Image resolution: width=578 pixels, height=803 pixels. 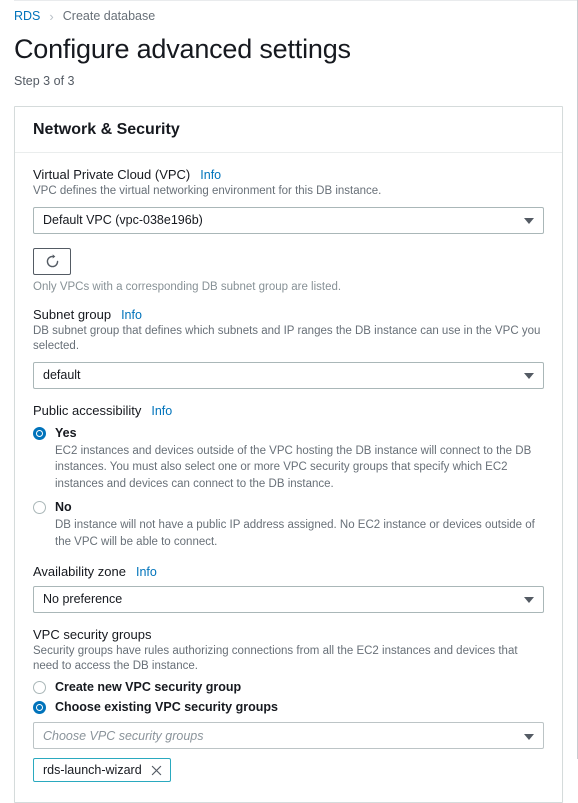 I want to click on radio-choose-existing-security-groups: Choose existing VPC security groups, so click(x=288, y=707).